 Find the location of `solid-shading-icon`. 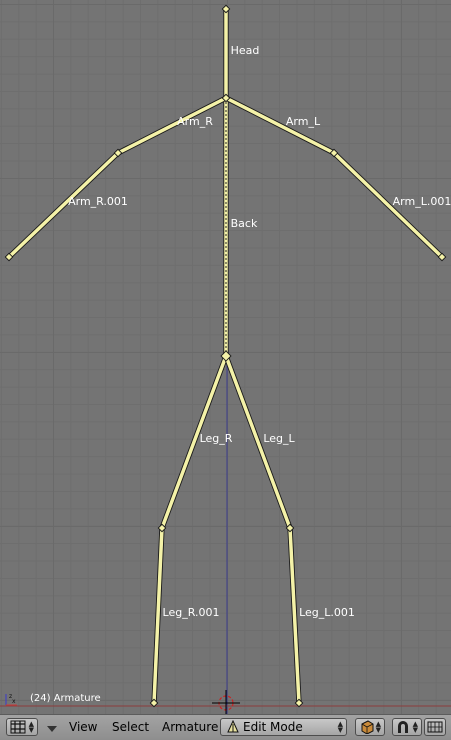

solid-shading-icon is located at coordinates (367, 727).